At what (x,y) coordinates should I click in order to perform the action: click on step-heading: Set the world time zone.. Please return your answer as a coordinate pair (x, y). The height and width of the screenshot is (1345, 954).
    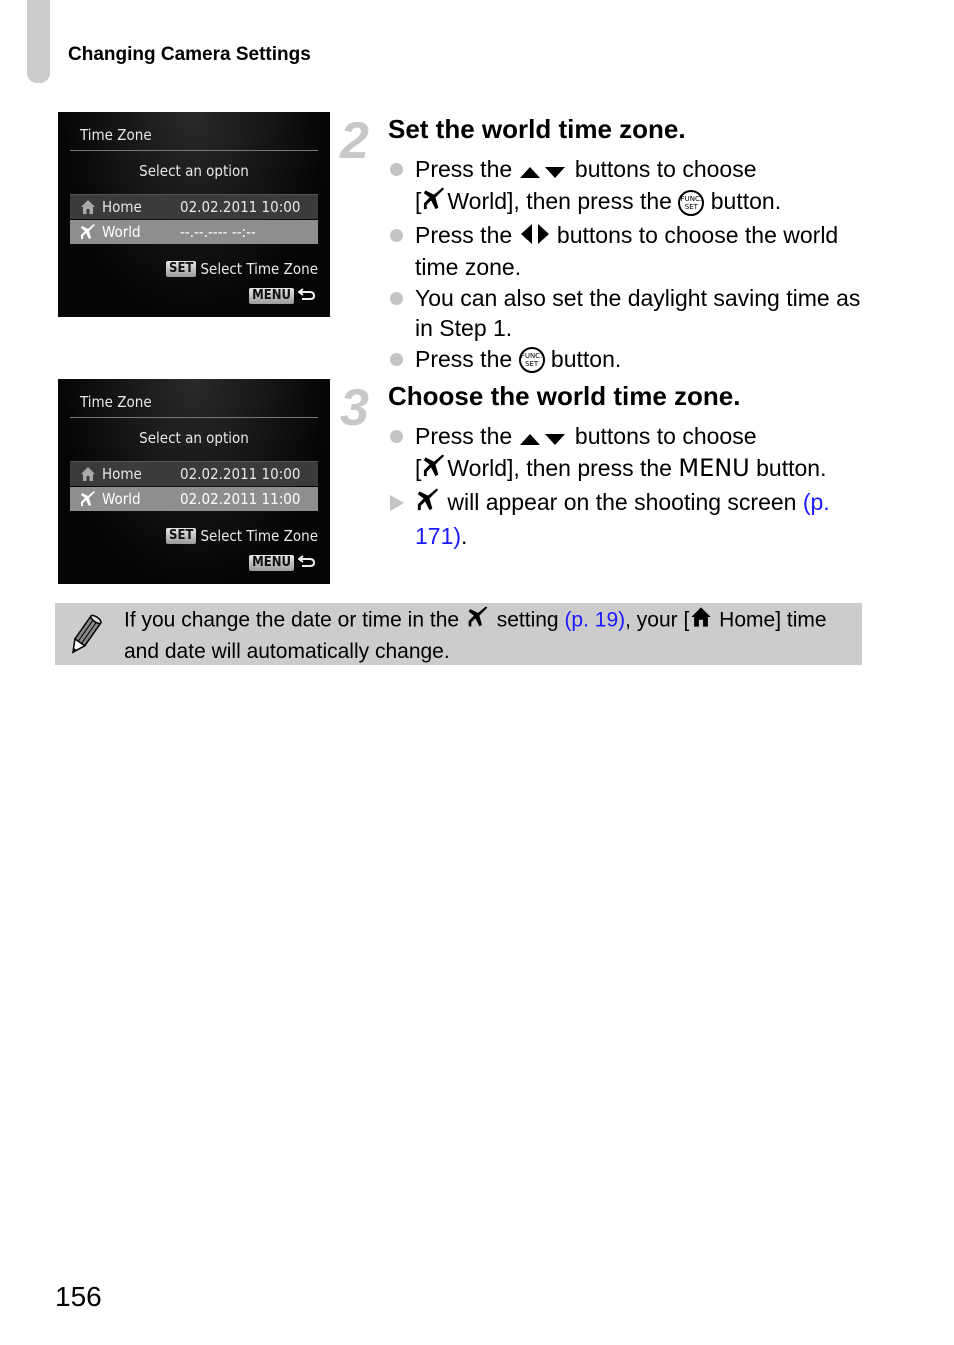
    Looking at the image, I should click on (537, 129).